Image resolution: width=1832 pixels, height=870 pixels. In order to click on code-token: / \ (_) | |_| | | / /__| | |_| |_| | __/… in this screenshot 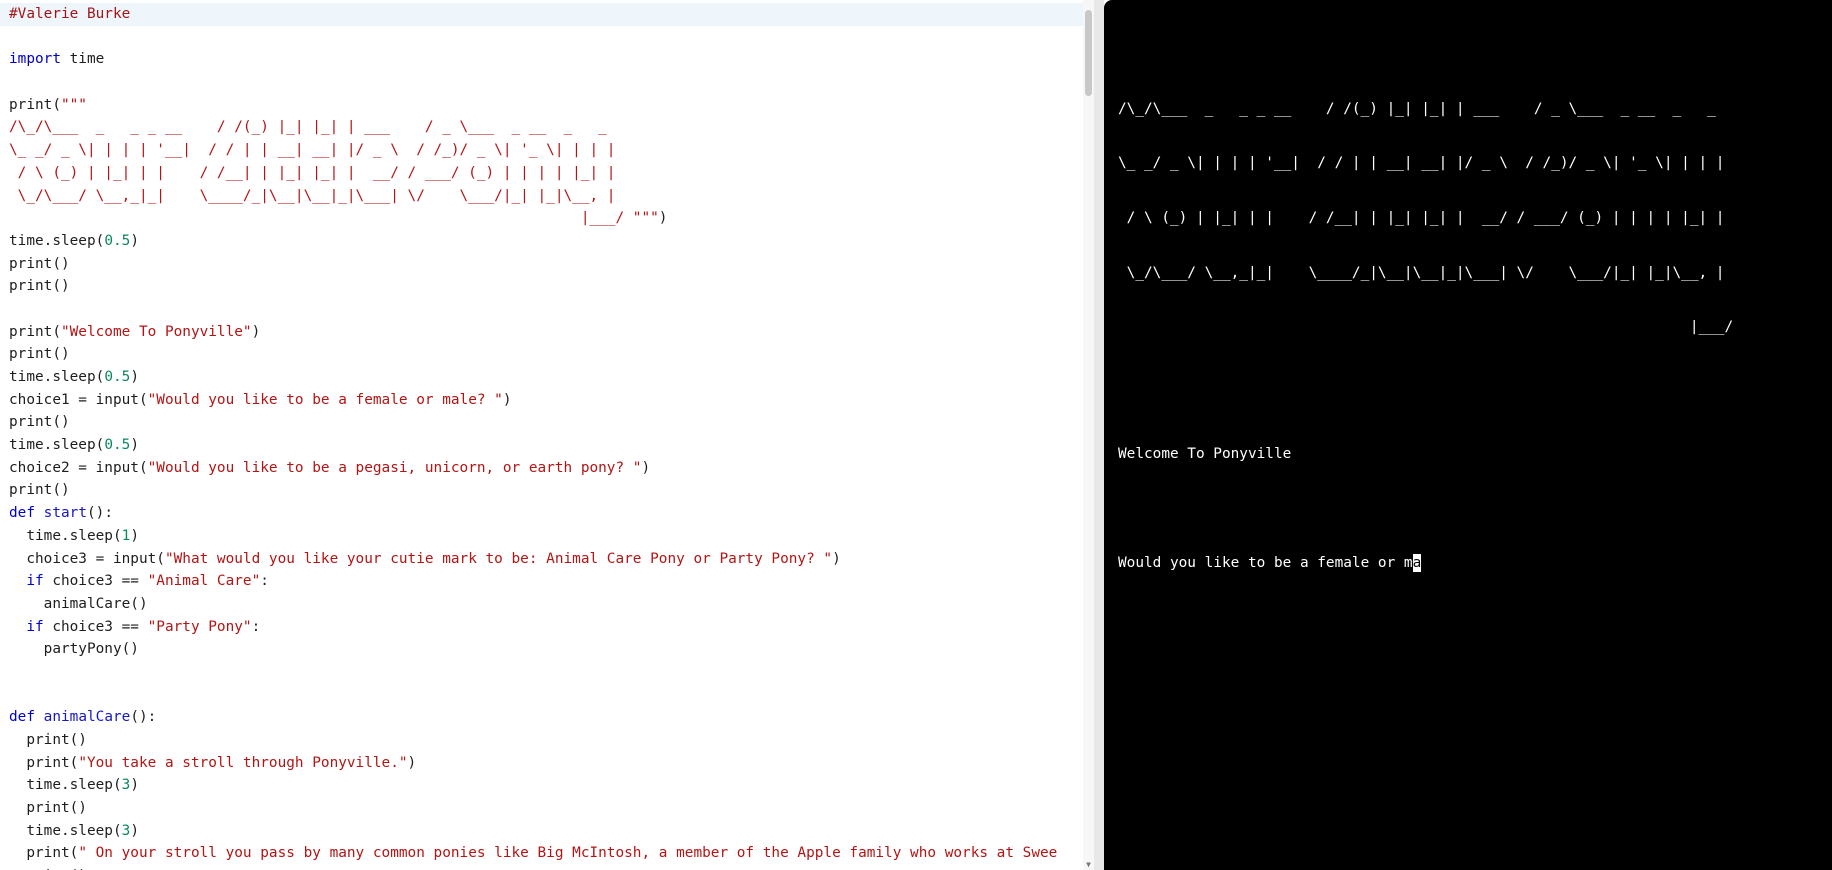, I will do `click(312, 172)`.